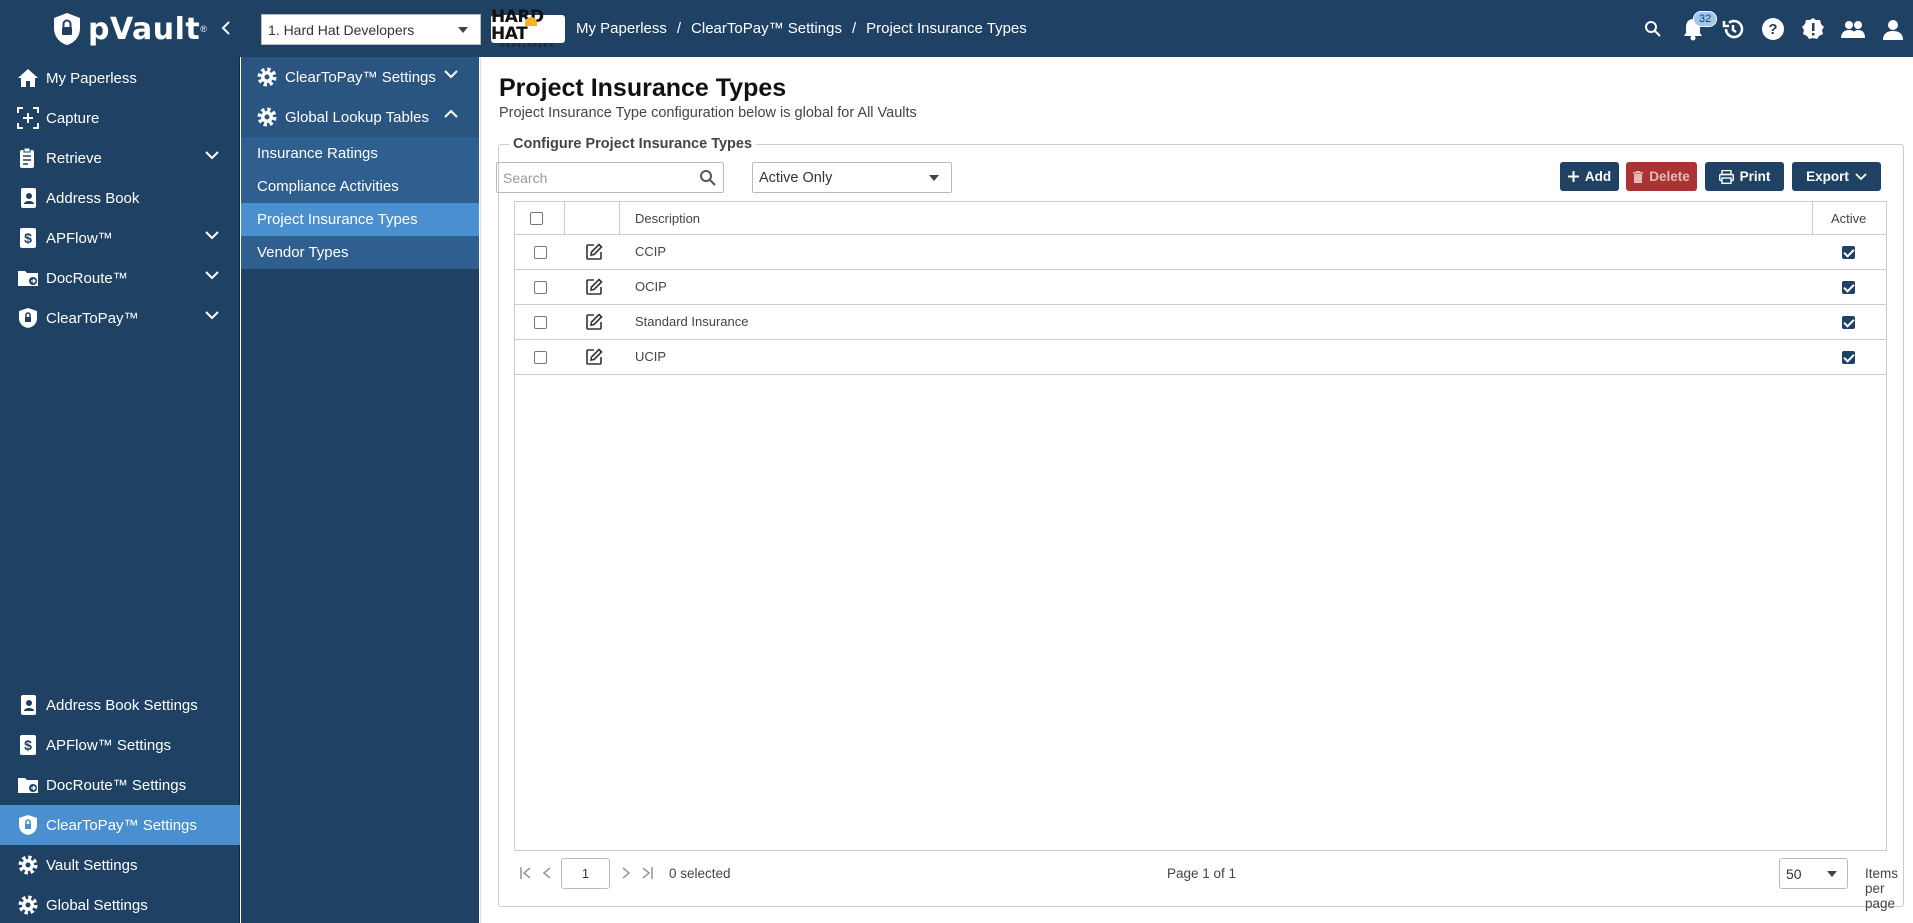 This screenshot has height=923, width=1913. What do you see at coordinates (852, 177) in the screenshot?
I see `active-filter-select: Active Only` at bounding box center [852, 177].